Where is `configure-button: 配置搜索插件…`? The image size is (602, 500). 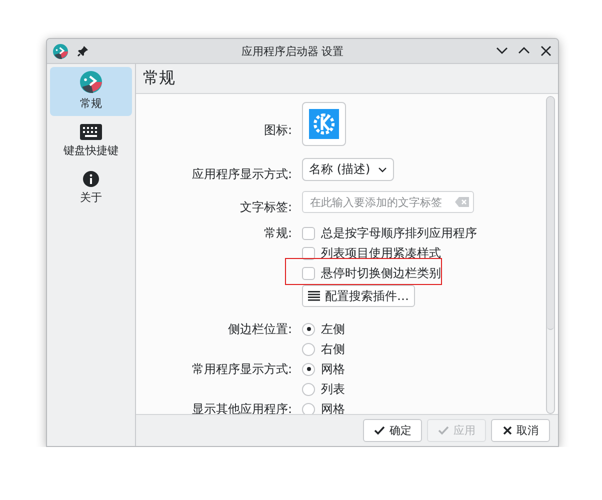
configure-button: 配置搜索插件… is located at coordinates (358, 296).